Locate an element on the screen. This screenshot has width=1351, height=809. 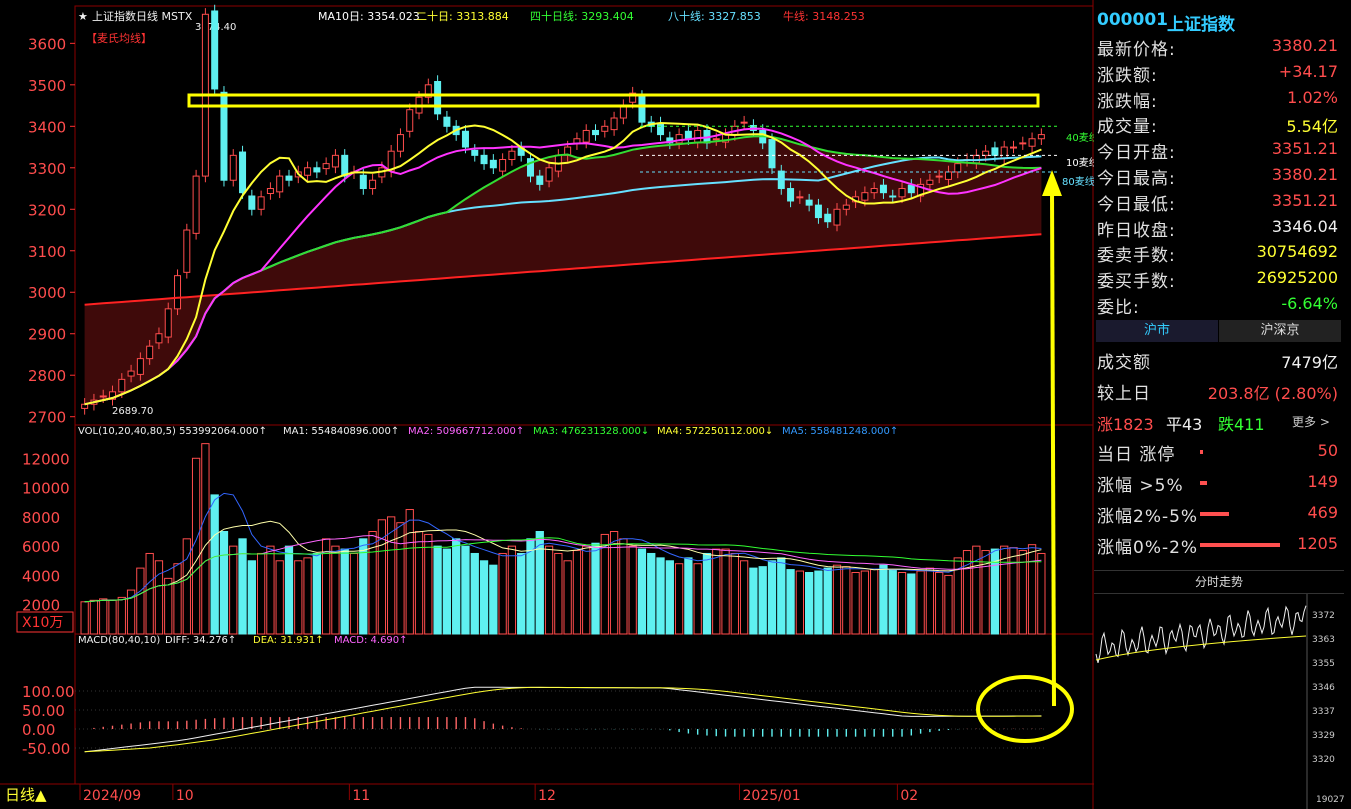
period-button: 日线▲ is located at coordinates (26, 795).